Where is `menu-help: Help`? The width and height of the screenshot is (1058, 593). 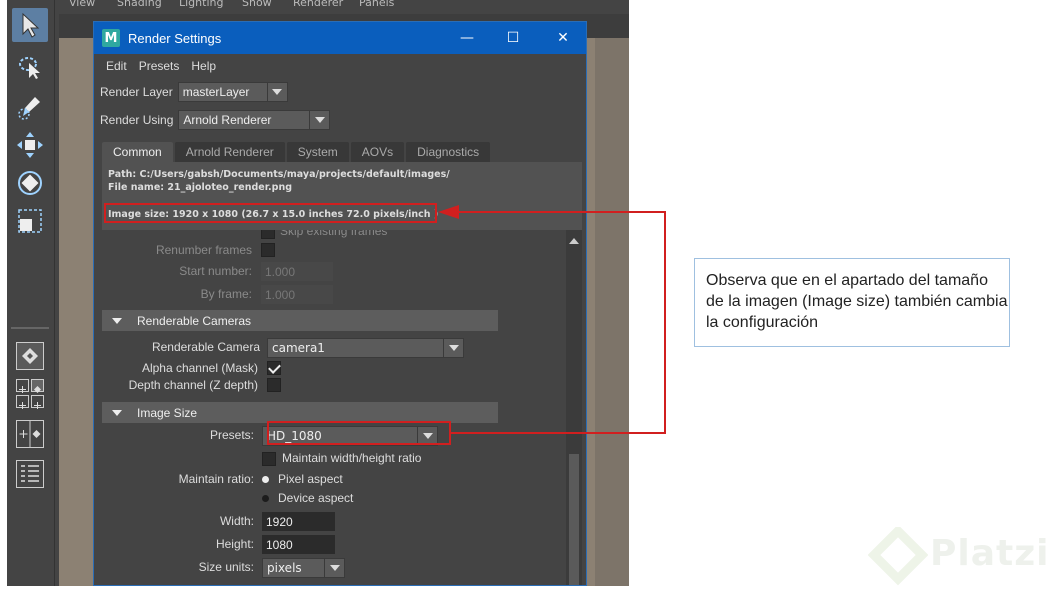
menu-help: Help is located at coordinates (203, 66).